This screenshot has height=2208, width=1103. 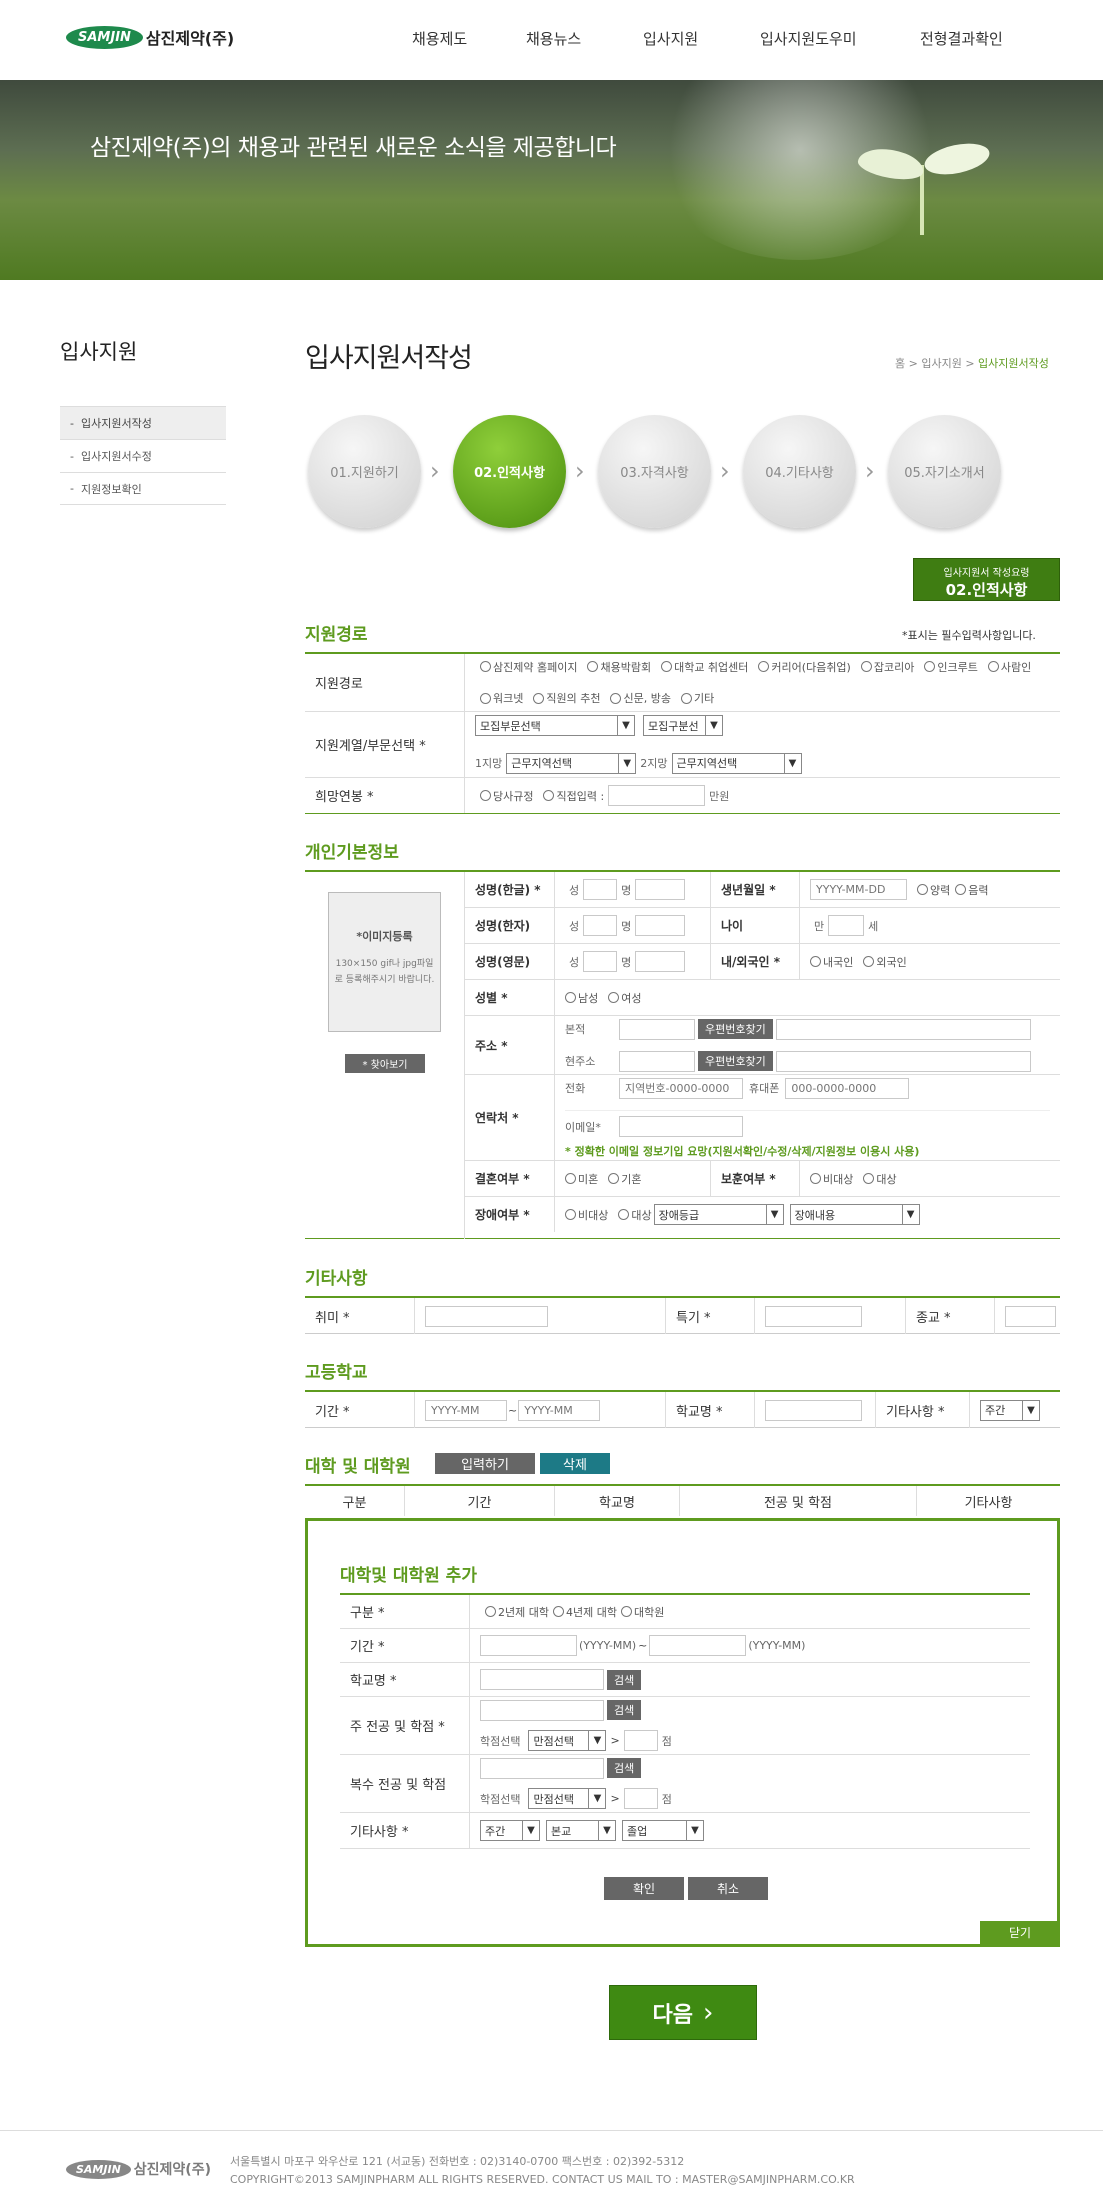 What do you see at coordinates (660, 961) in the screenshot?
I see `name-en-given` at bounding box center [660, 961].